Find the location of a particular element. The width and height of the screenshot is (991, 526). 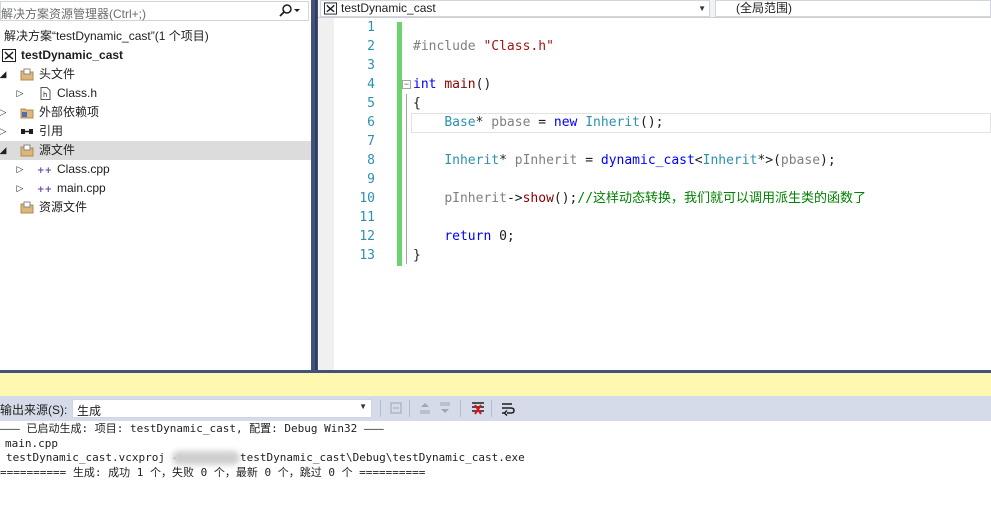

line-number: 3 is located at coordinates (371, 65).